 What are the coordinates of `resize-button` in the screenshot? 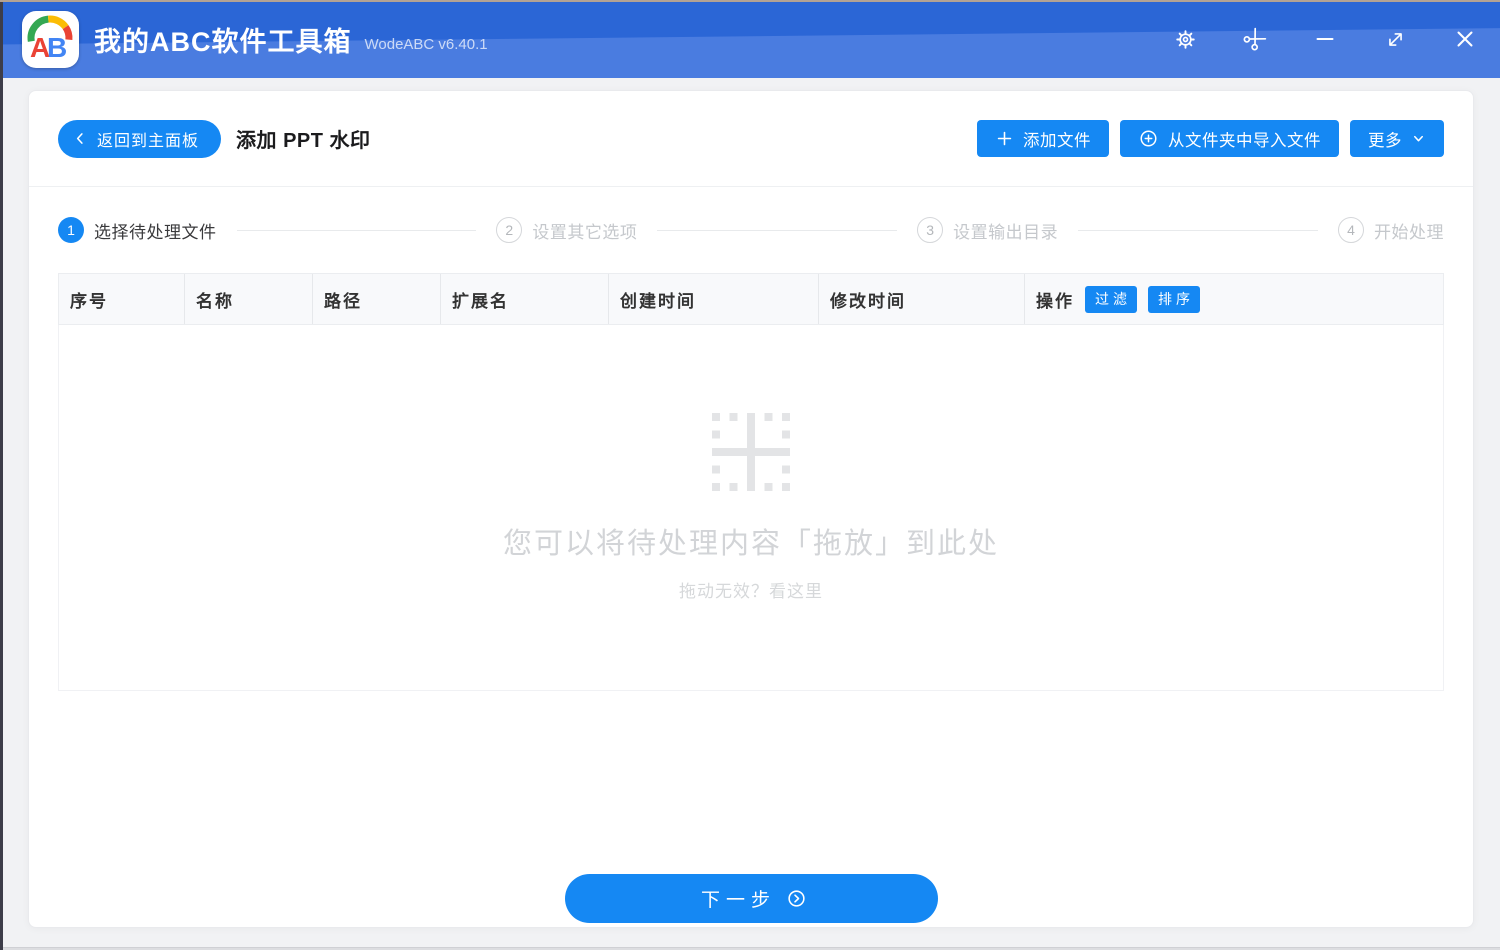 It's located at (1395, 39).